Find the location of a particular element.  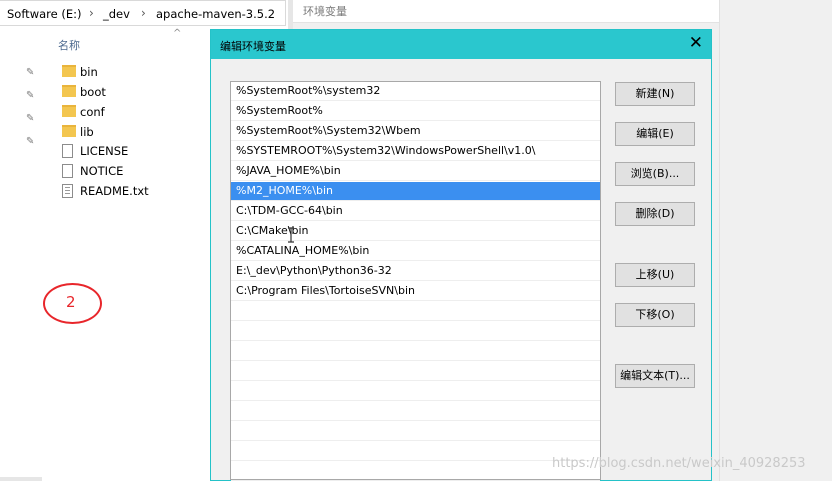

path-text: %SystemRoot%\system32 is located at coordinates (308, 90).